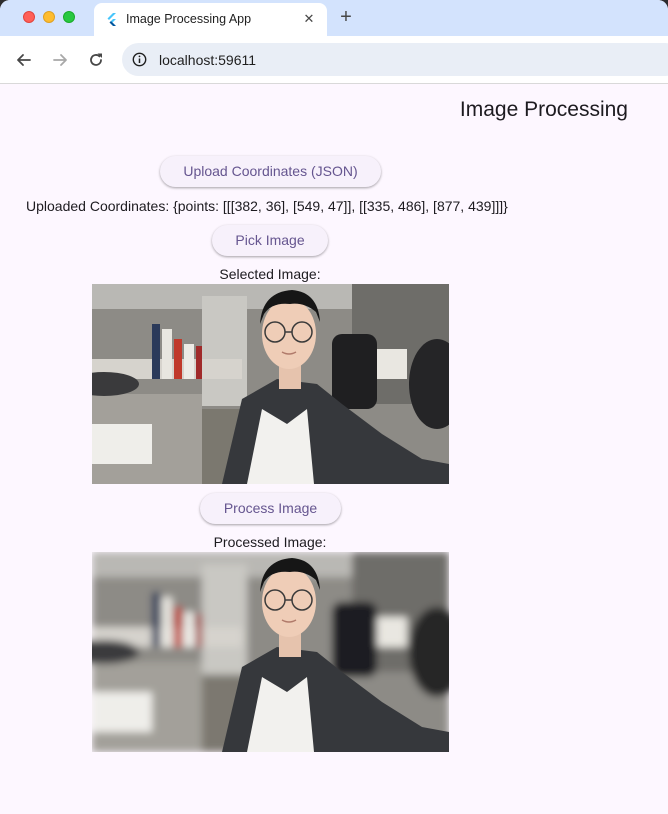 The height and width of the screenshot is (814, 668). What do you see at coordinates (112, 19) in the screenshot?
I see `flutter-favicon-icon` at bounding box center [112, 19].